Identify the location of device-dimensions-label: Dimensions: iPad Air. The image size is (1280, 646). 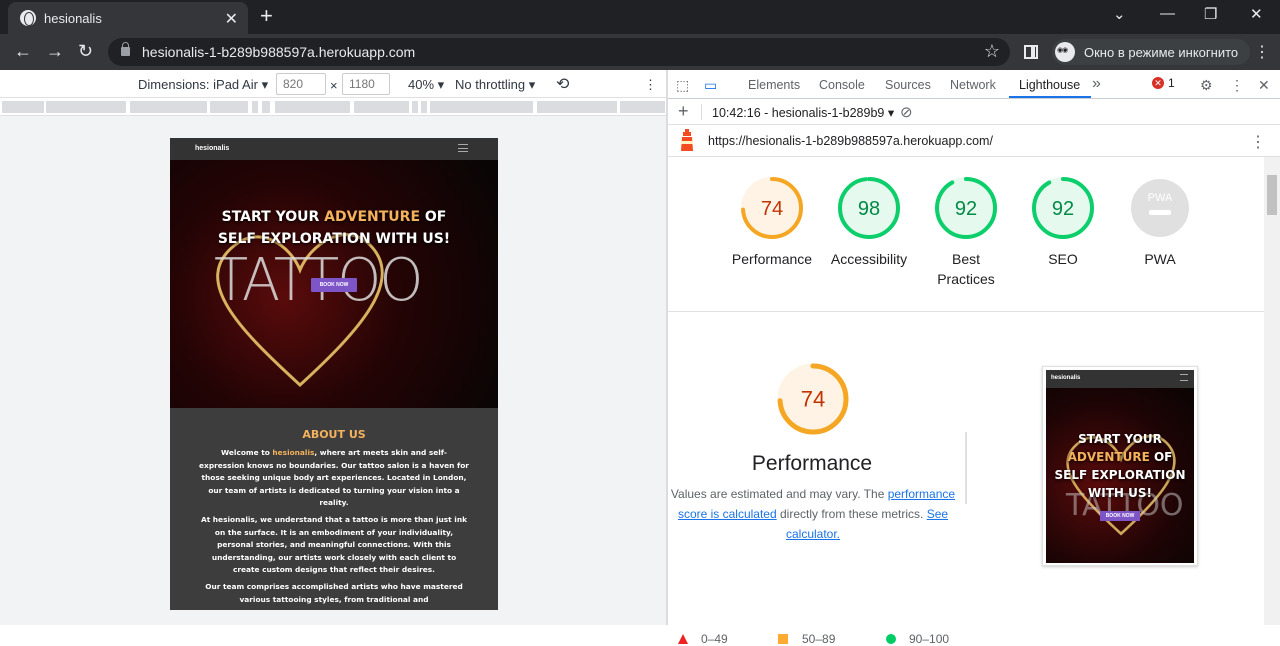
(198, 84).